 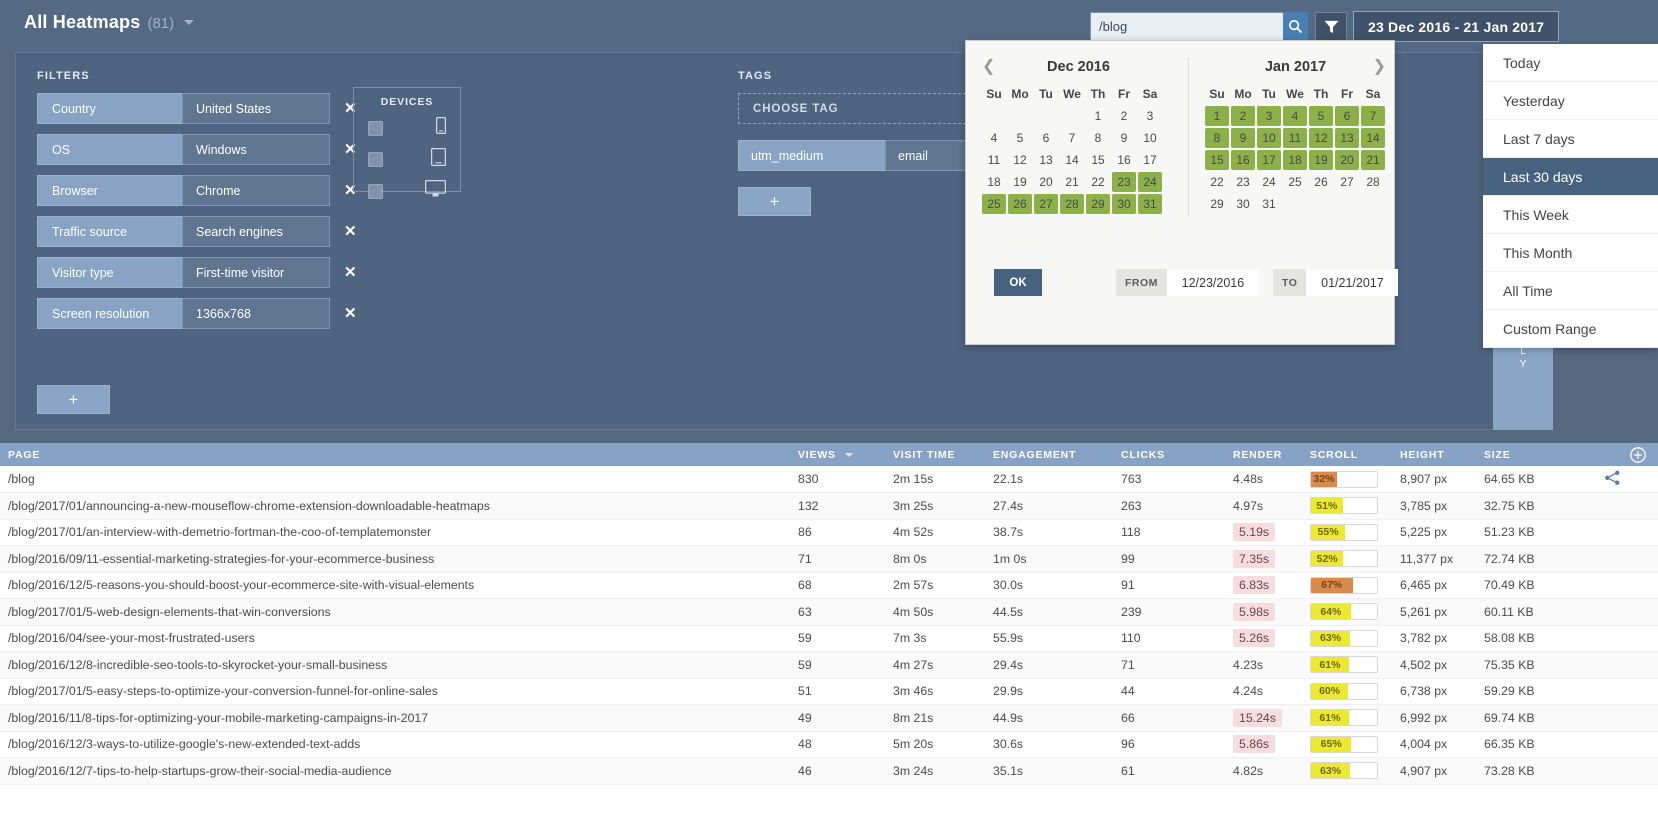 What do you see at coordinates (1217, 138) in the screenshot?
I see `calendar-day: 8` at bounding box center [1217, 138].